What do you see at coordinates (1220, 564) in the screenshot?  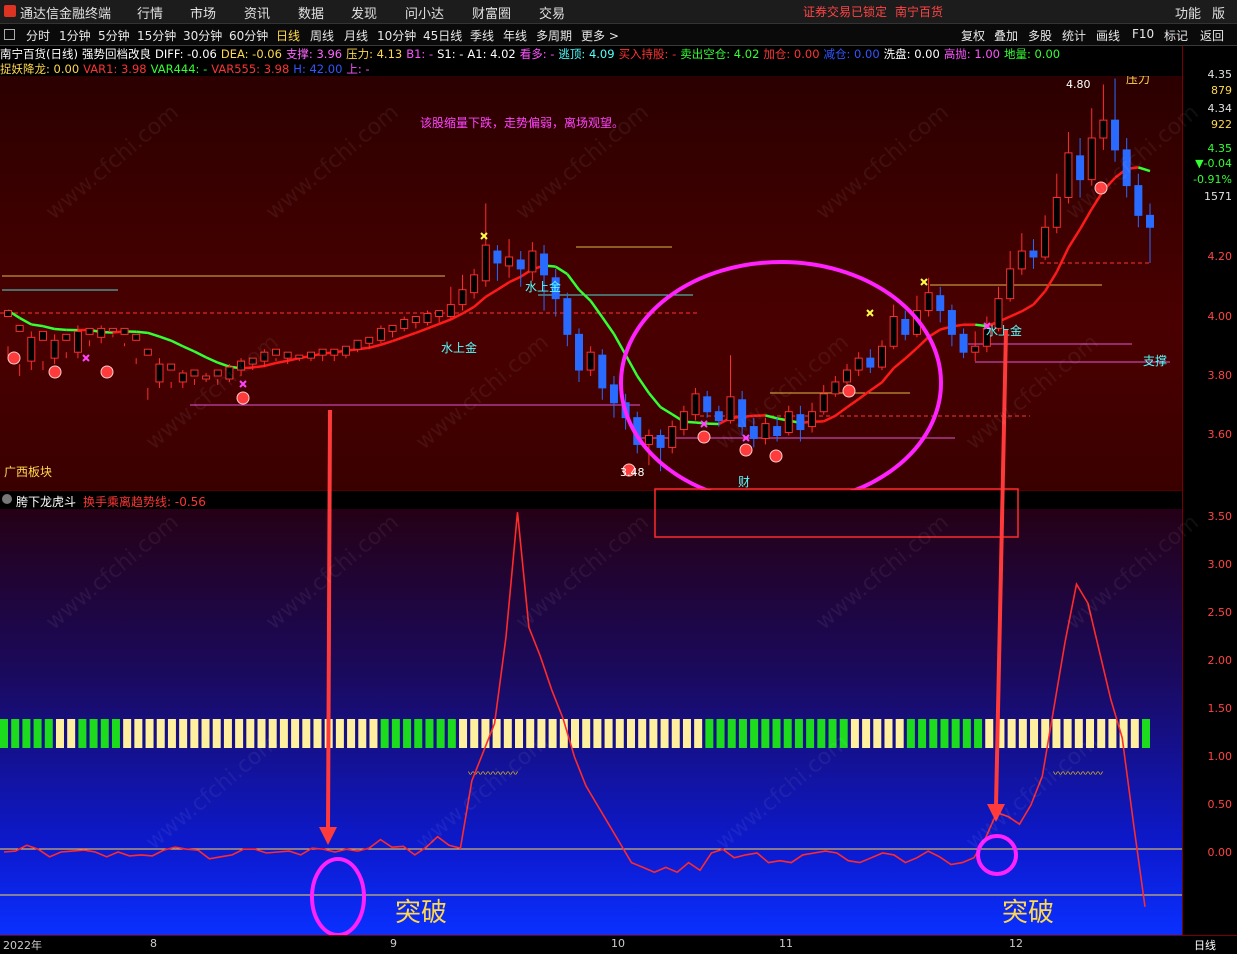 I see `ind-axis-300: 3.00` at bounding box center [1220, 564].